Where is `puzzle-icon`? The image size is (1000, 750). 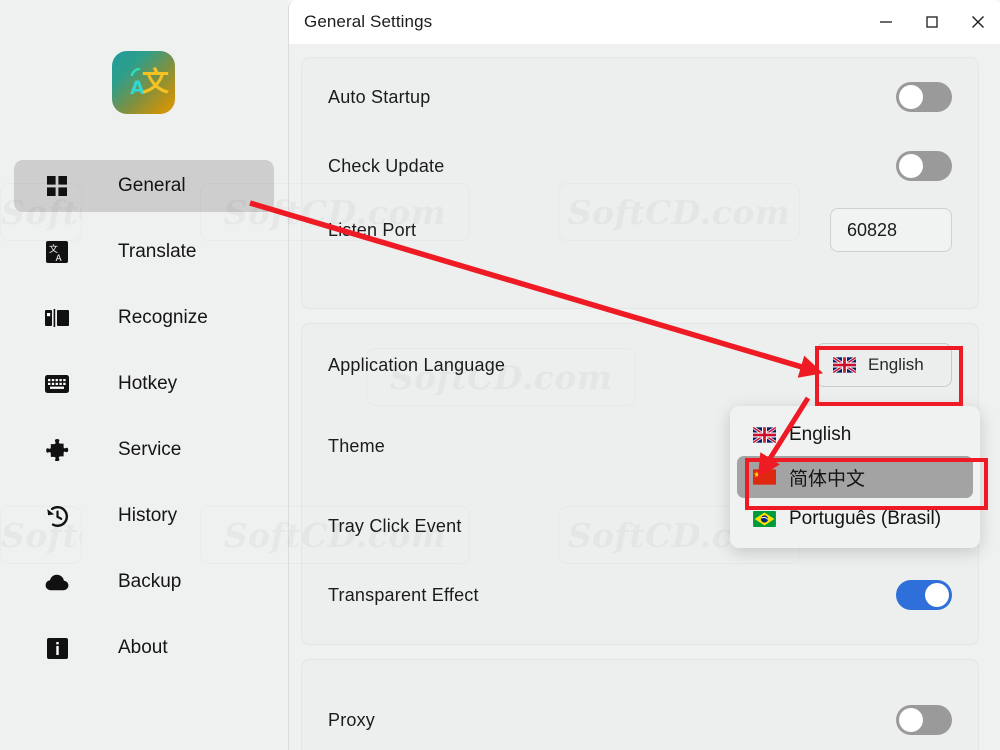 puzzle-icon is located at coordinates (57, 450).